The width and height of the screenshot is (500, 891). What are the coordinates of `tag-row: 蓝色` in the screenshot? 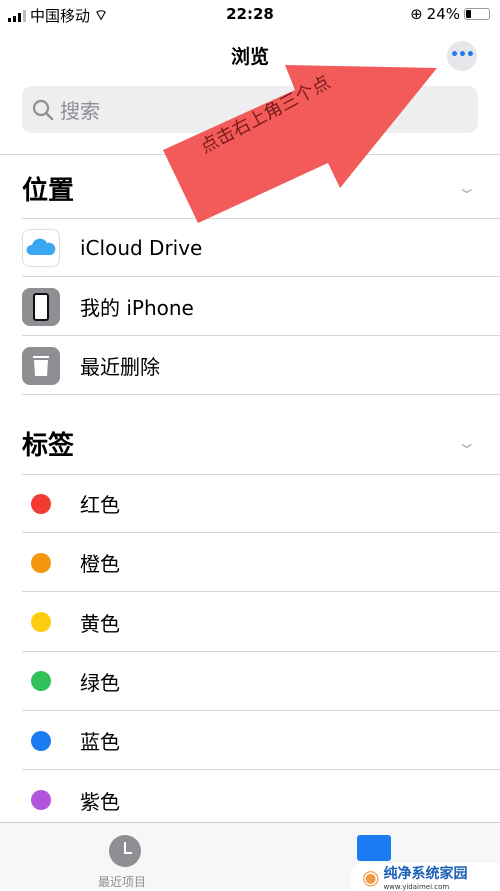 It's located at (250, 741).